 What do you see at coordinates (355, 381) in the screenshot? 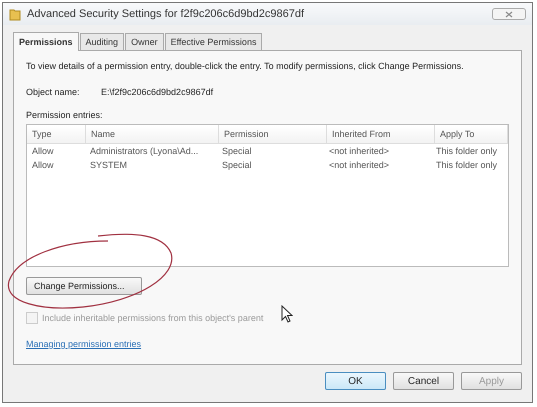
I see `dialog-button: OK` at bounding box center [355, 381].